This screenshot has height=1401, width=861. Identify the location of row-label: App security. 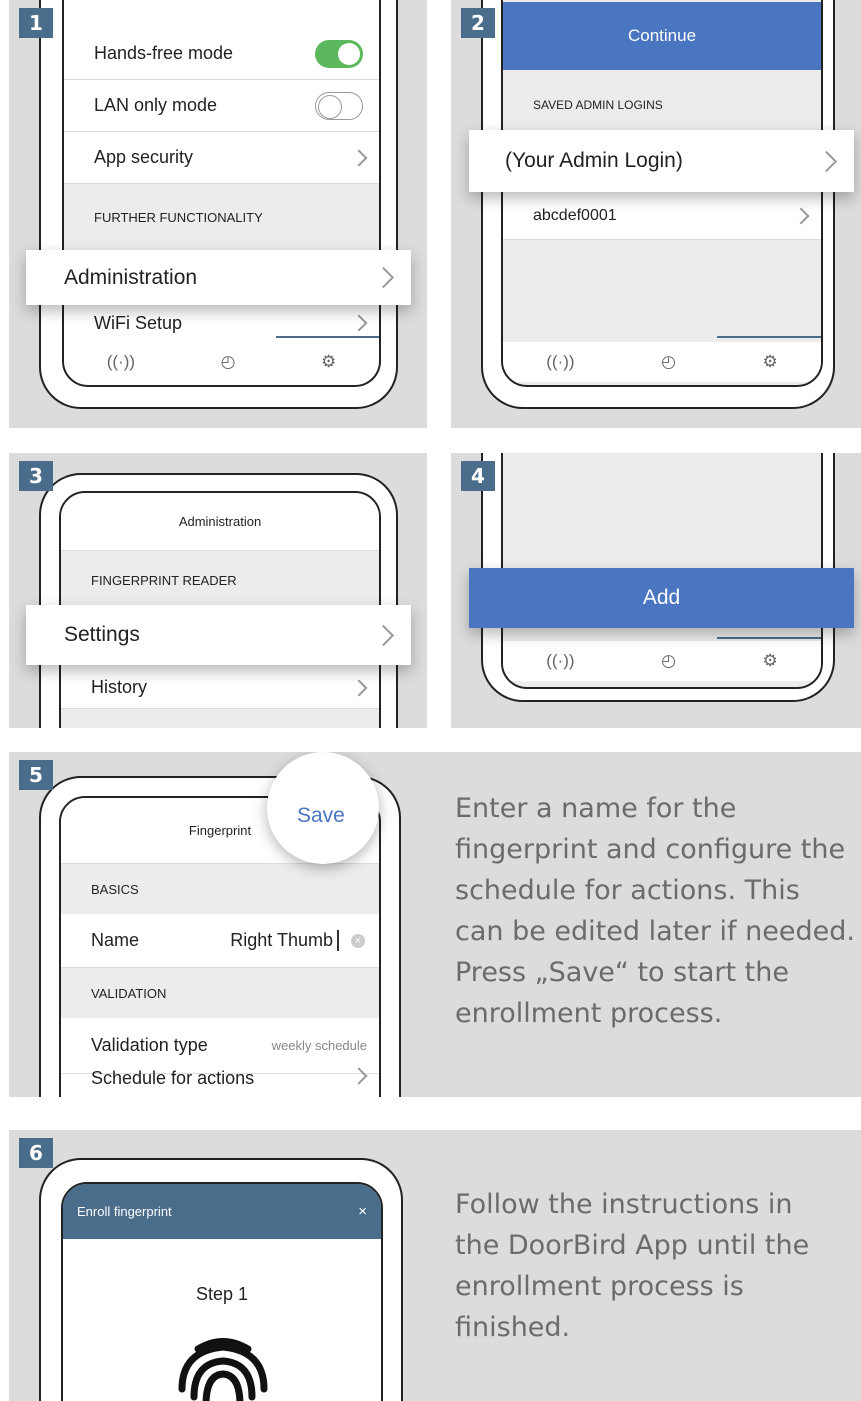
(144, 157).